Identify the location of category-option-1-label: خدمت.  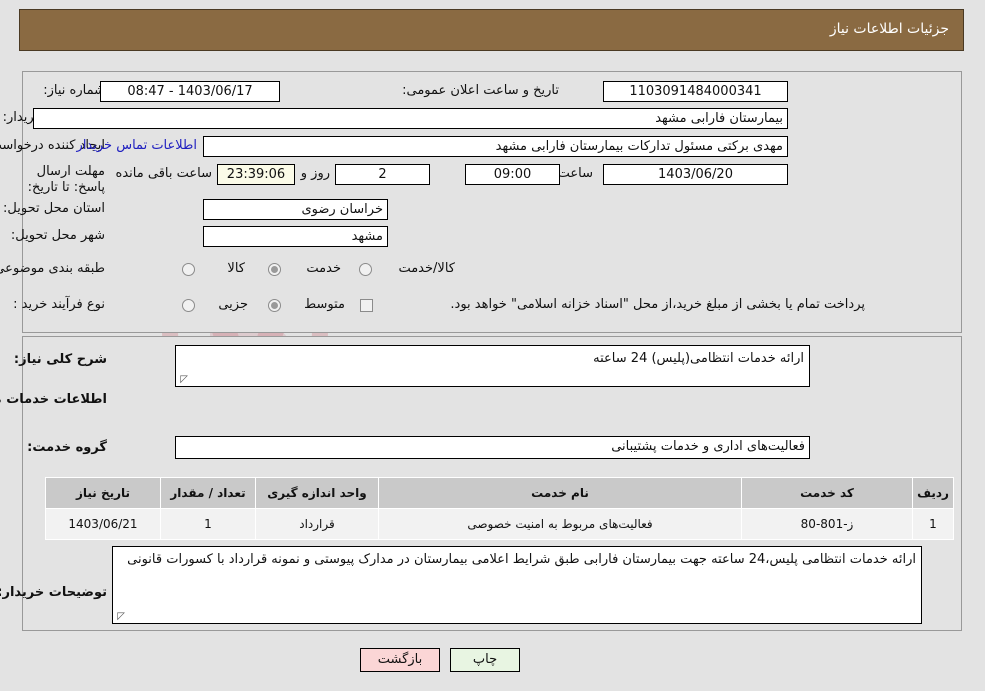
(323, 268).